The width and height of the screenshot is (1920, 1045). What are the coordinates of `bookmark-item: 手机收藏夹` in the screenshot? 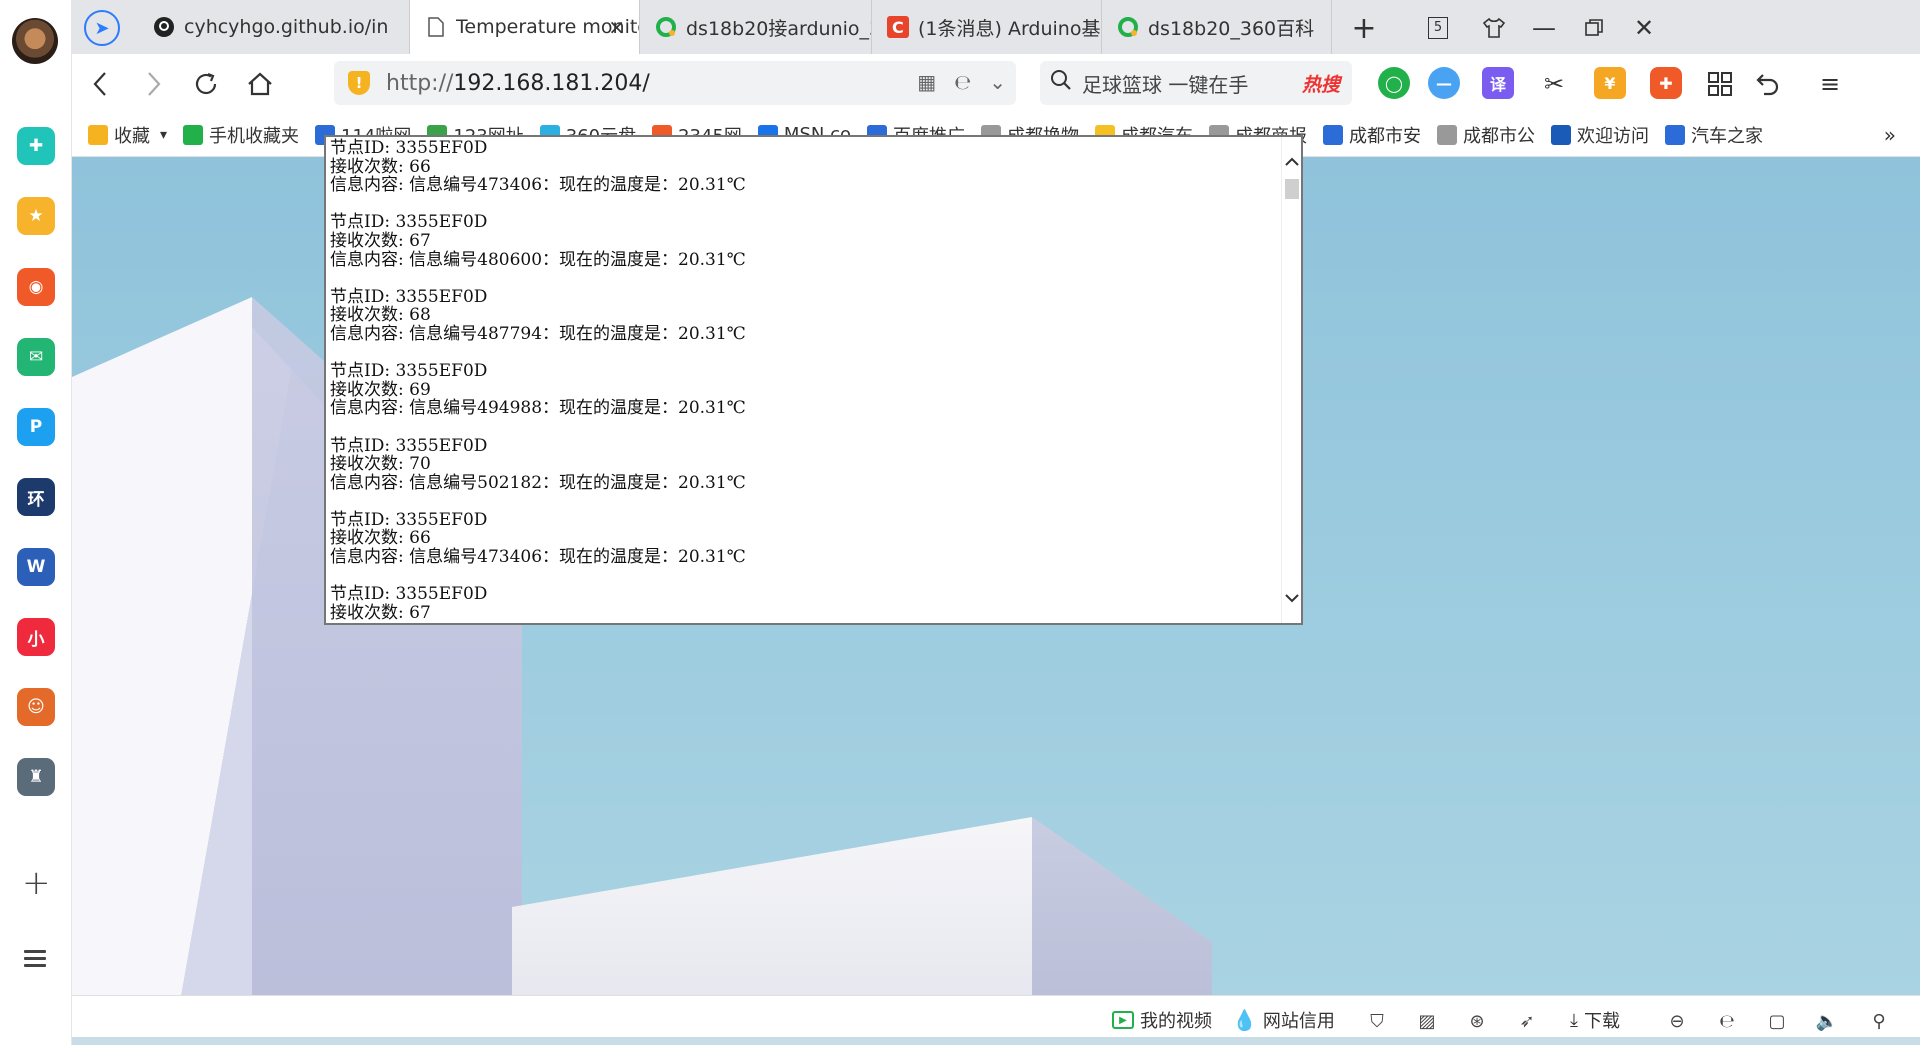 It's located at (241, 135).